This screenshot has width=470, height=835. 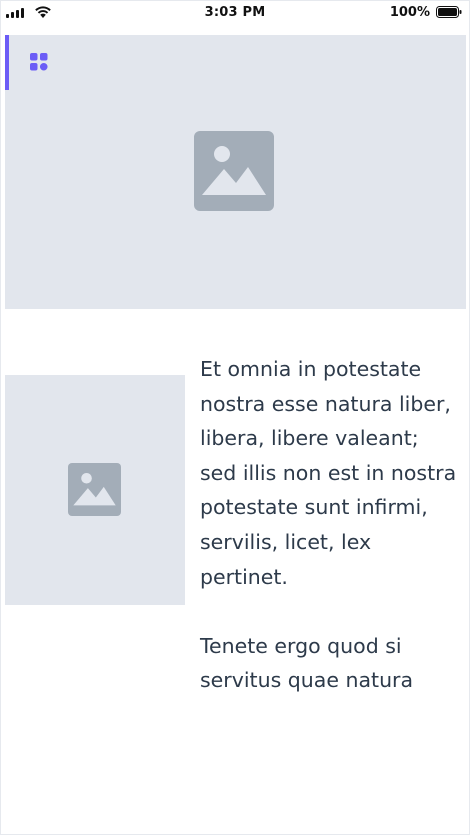 I want to click on status-bar: 3:03 PM 100%, so click(x=235, y=14).